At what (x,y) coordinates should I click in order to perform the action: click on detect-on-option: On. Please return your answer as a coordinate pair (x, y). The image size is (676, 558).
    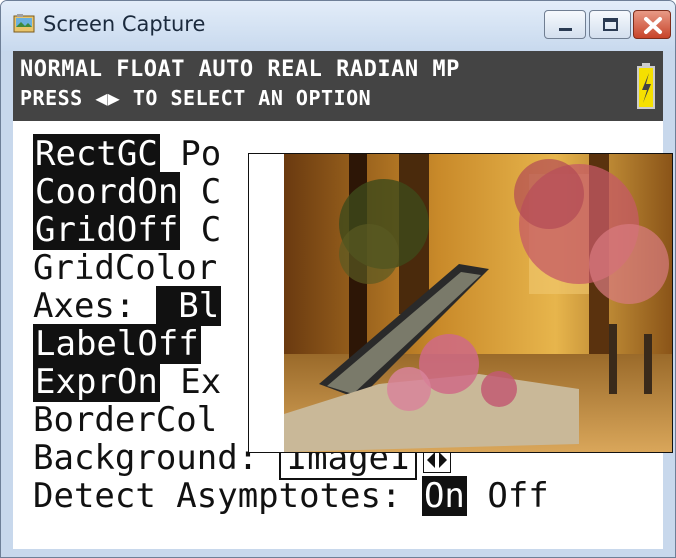
    Looking at the image, I should click on (444, 496).